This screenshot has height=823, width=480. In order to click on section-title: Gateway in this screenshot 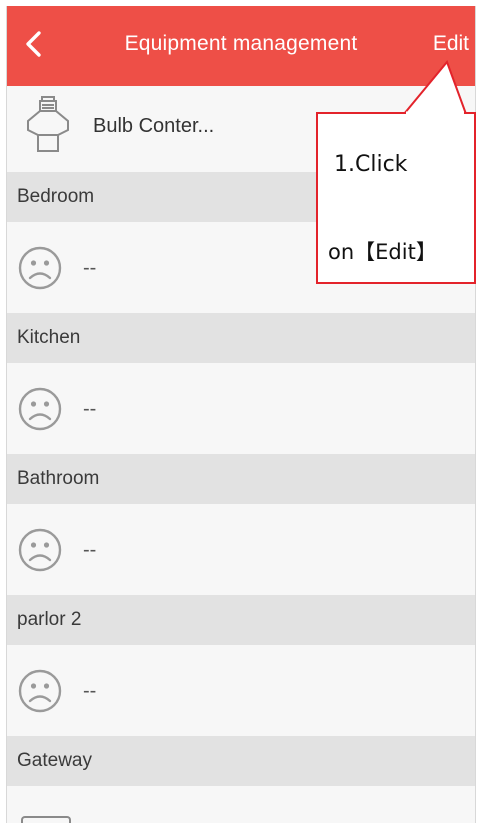, I will do `click(54, 760)`.